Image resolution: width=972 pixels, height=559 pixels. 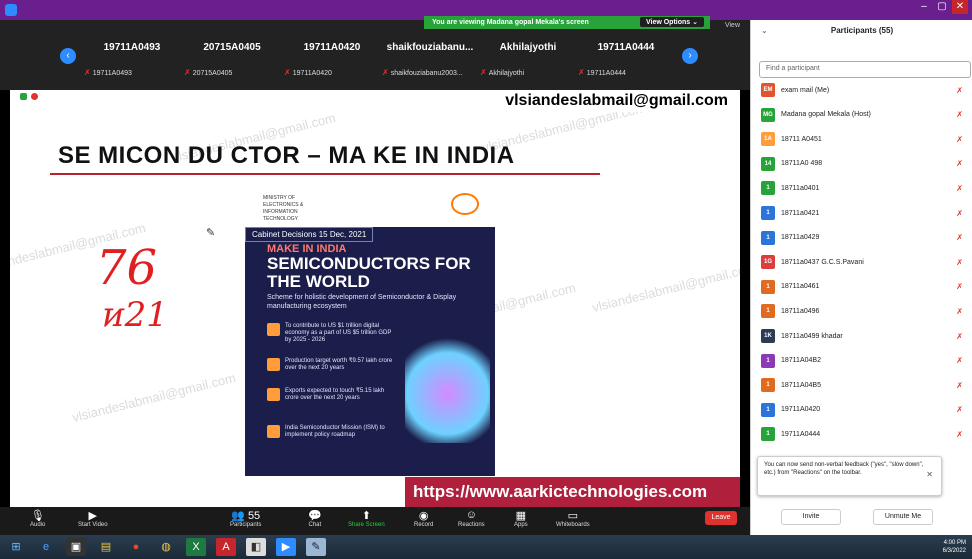 I want to click on zoom-icon: ▶, so click(x=286, y=547).